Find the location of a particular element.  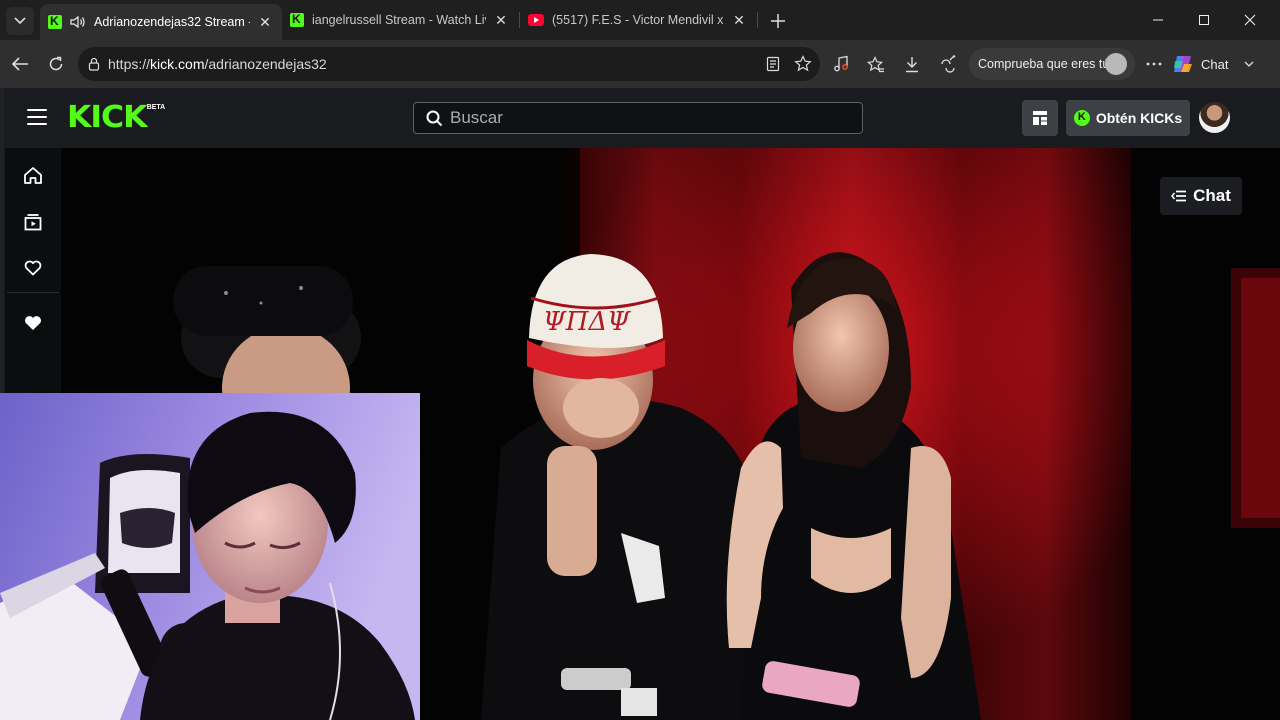

beta-badge: BETA is located at coordinates (156, 107).